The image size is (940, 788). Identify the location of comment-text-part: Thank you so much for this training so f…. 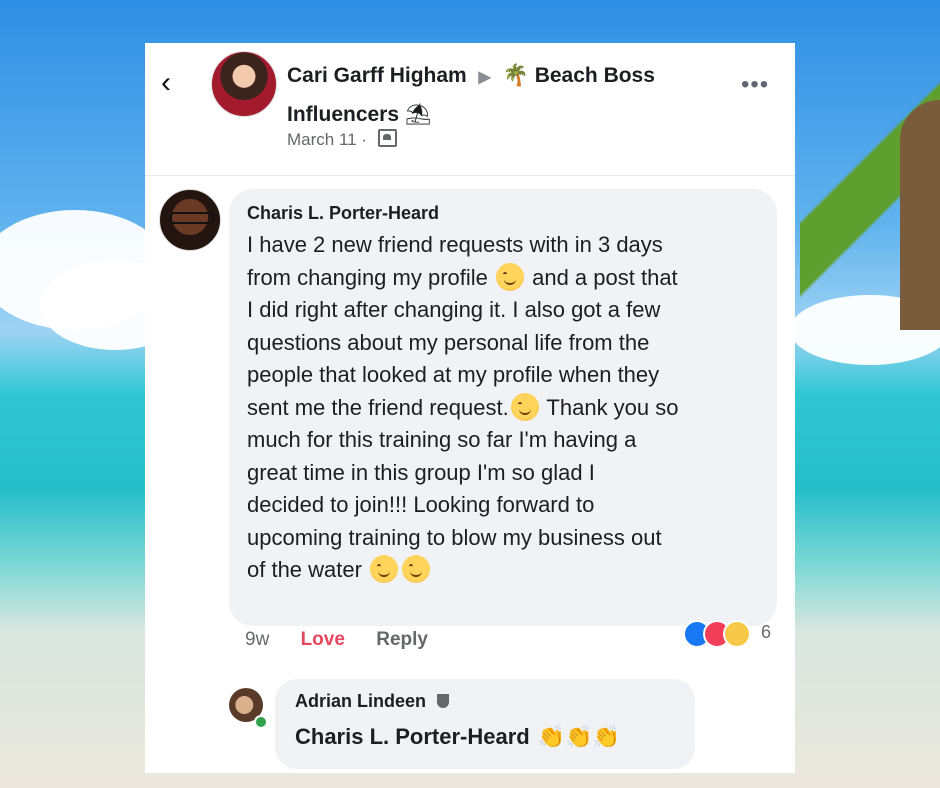
(463, 488).